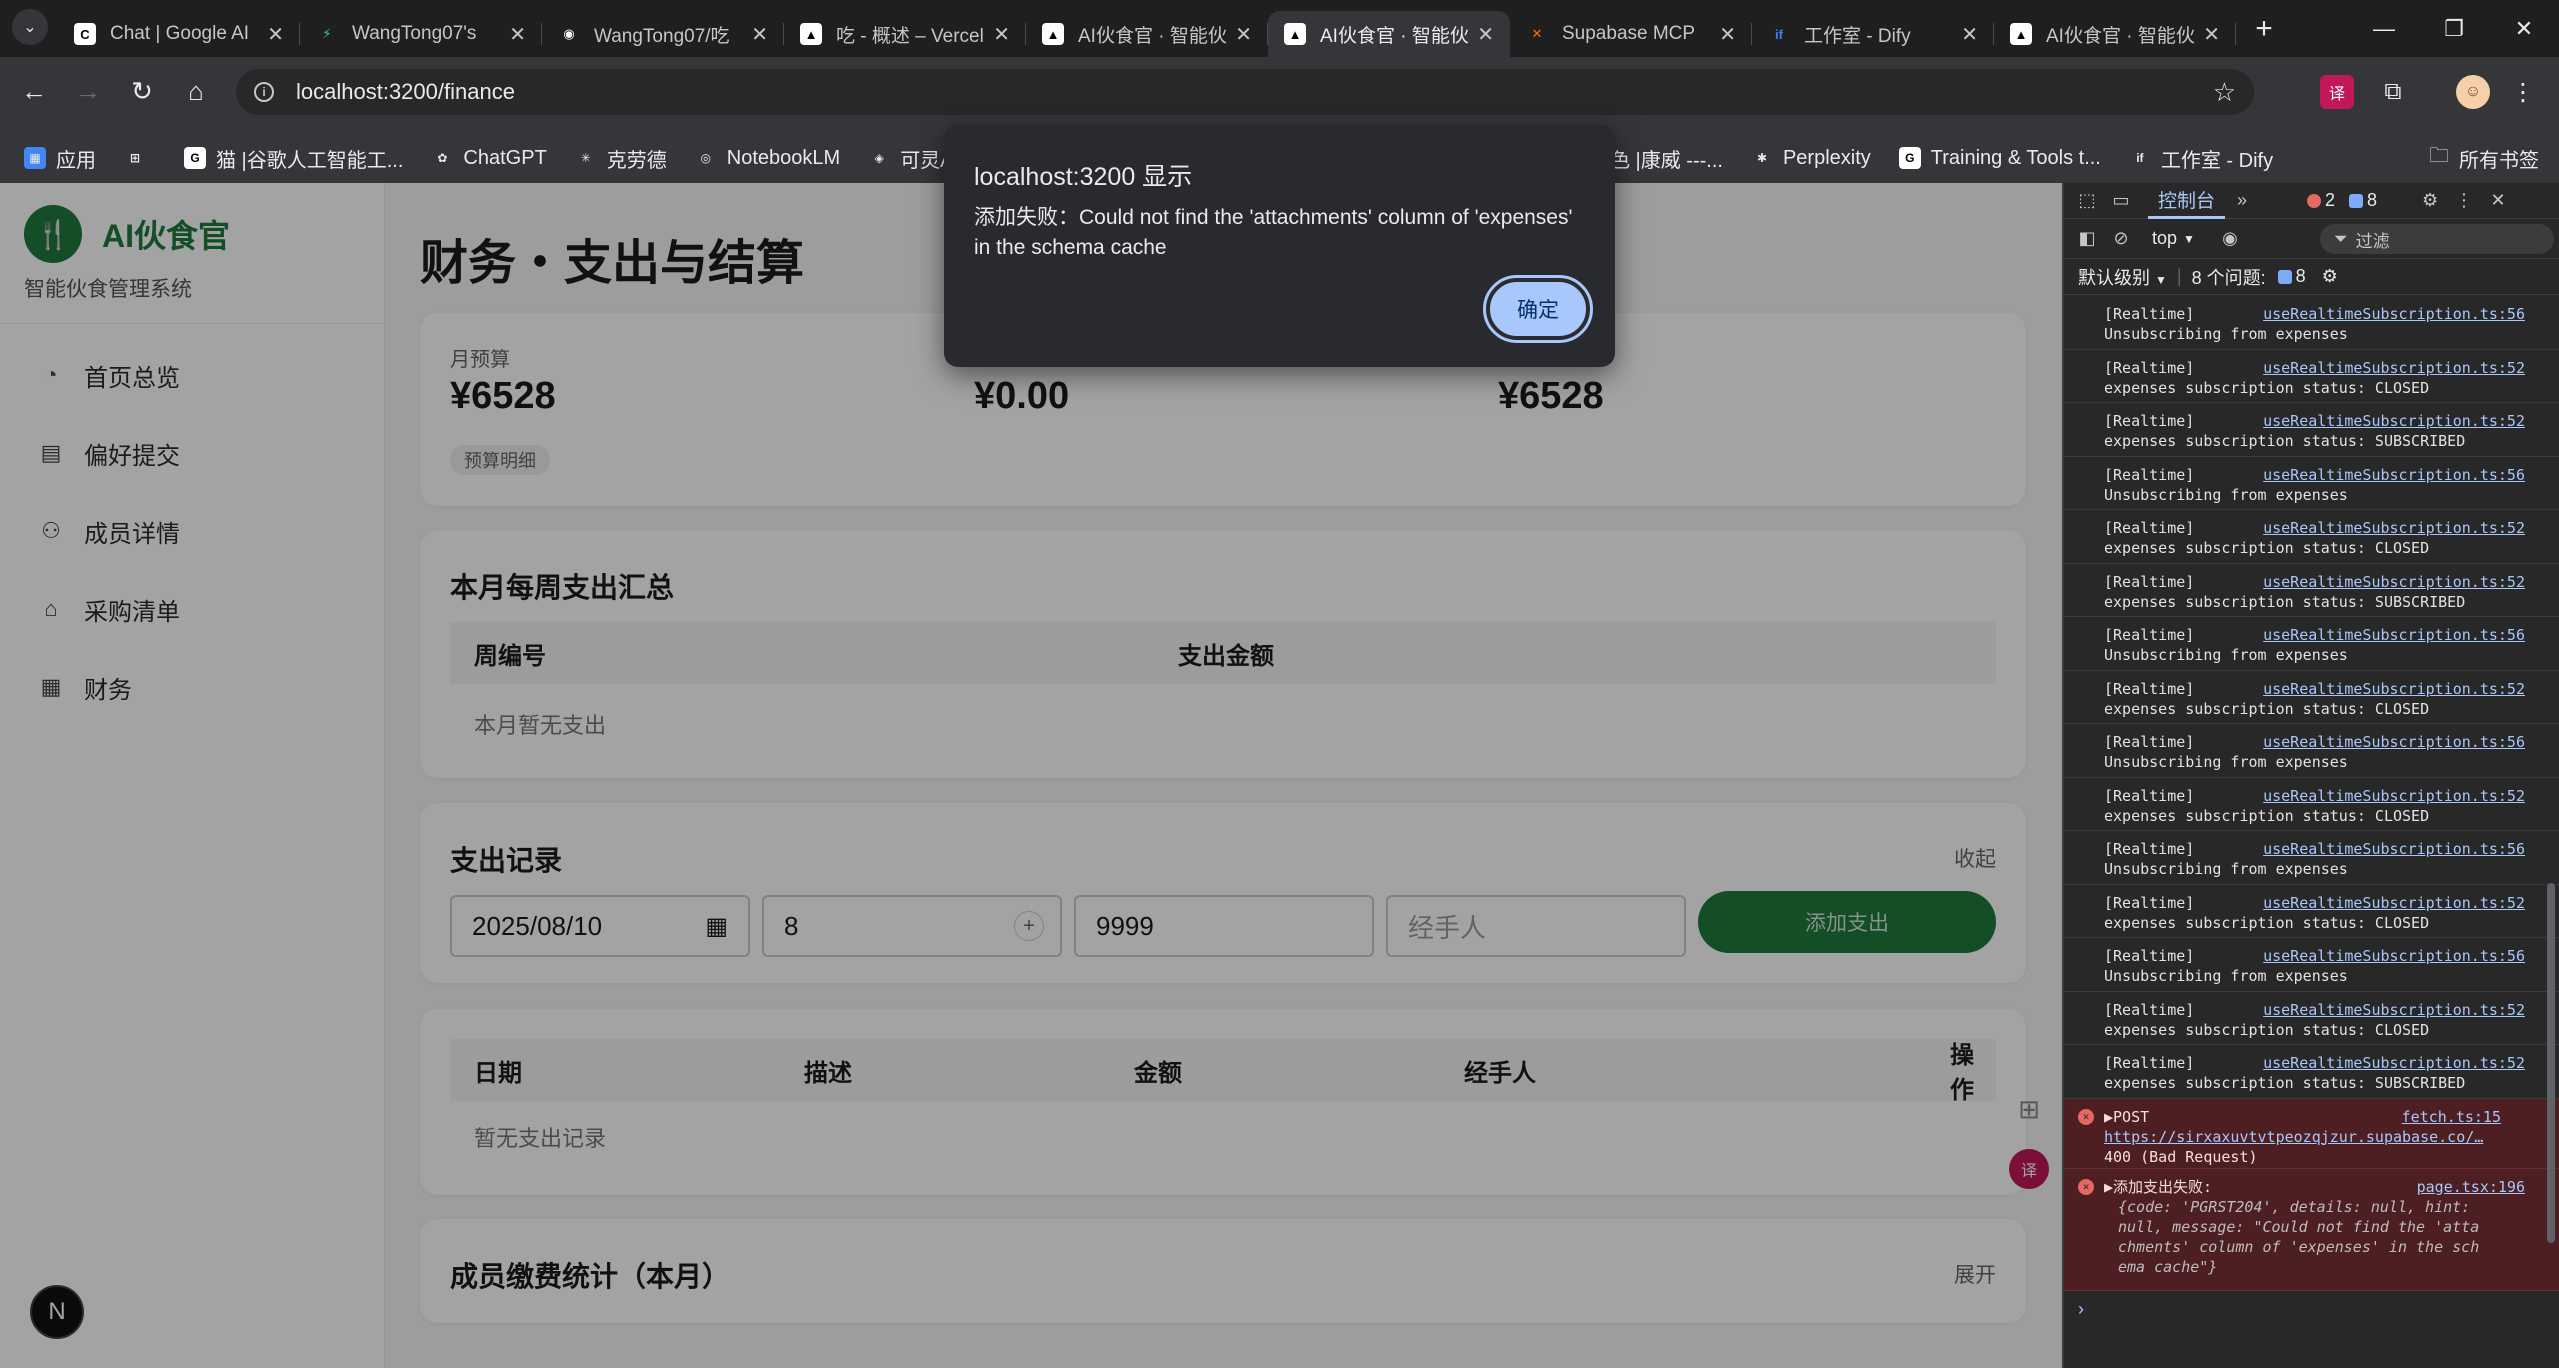 Image resolution: width=2559 pixels, height=1368 pixels. I want to click on browser-tab: if 工作室 - Dify ✕, so click(1873, 34).